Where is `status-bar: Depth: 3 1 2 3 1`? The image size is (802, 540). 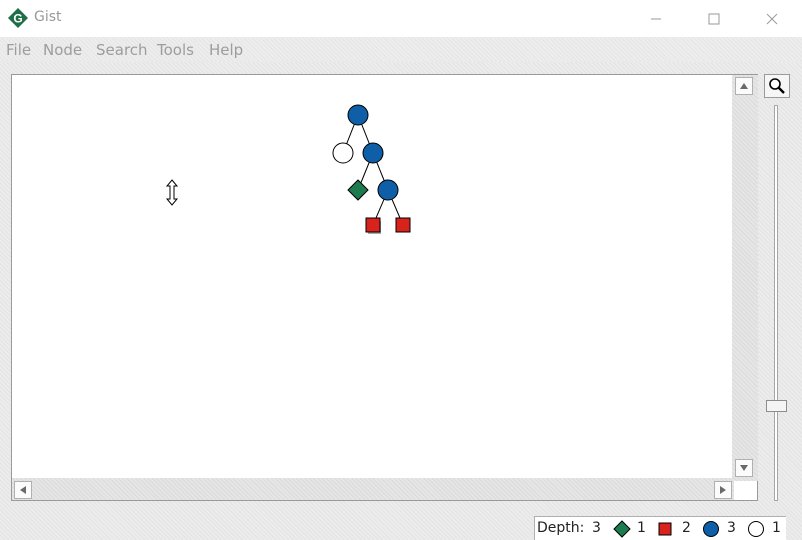
status-bar: Depth: 3 1 2 3 1 is located at coordinates (660, 528).